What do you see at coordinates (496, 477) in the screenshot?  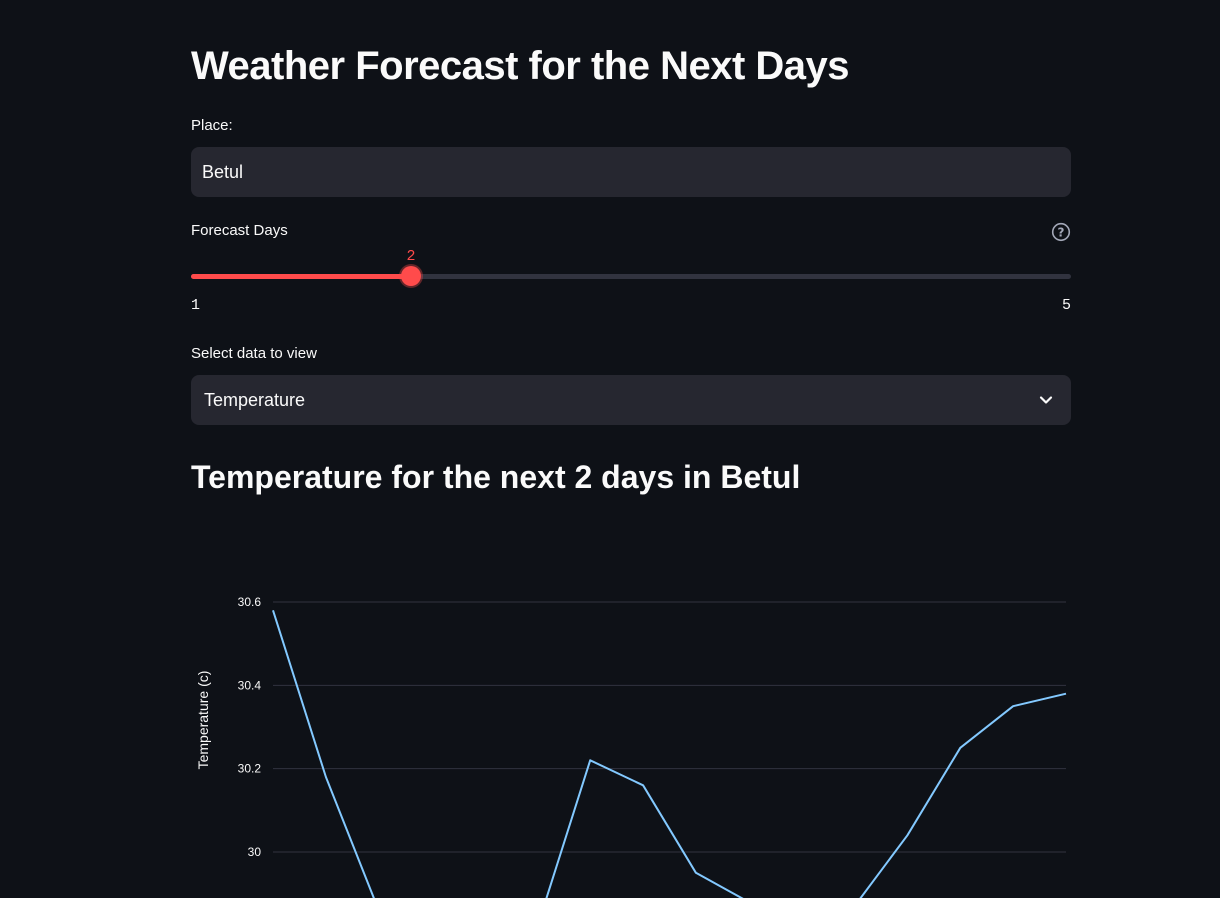 I see `section-title: Temperature for the next 2 days in Betul` at bounding box center [496, 477].